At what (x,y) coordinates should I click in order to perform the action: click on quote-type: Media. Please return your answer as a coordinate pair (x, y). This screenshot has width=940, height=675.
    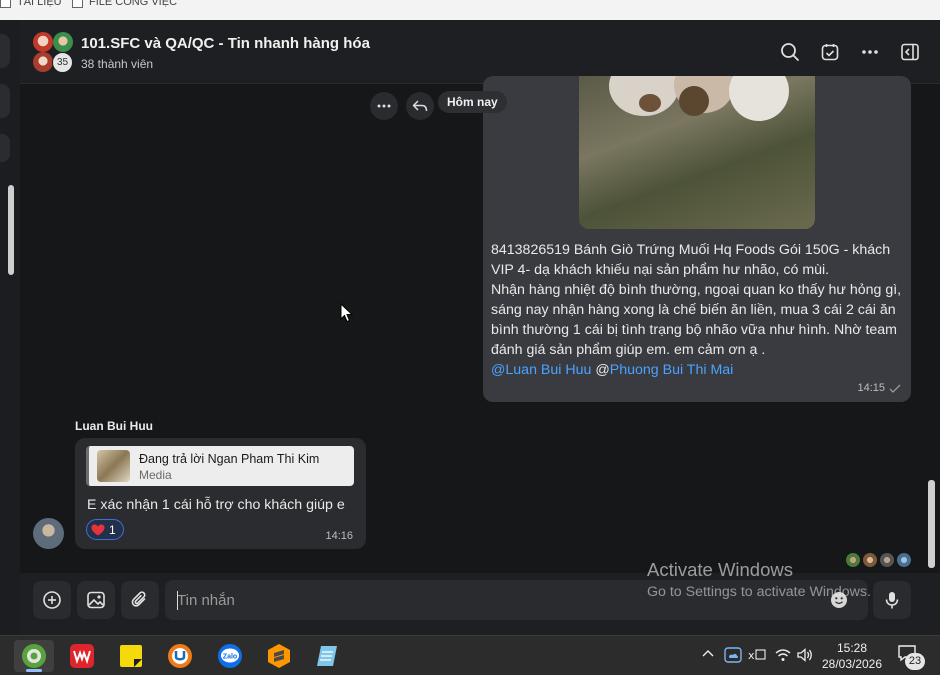
    Looking at the image, I should click on (155, 475).